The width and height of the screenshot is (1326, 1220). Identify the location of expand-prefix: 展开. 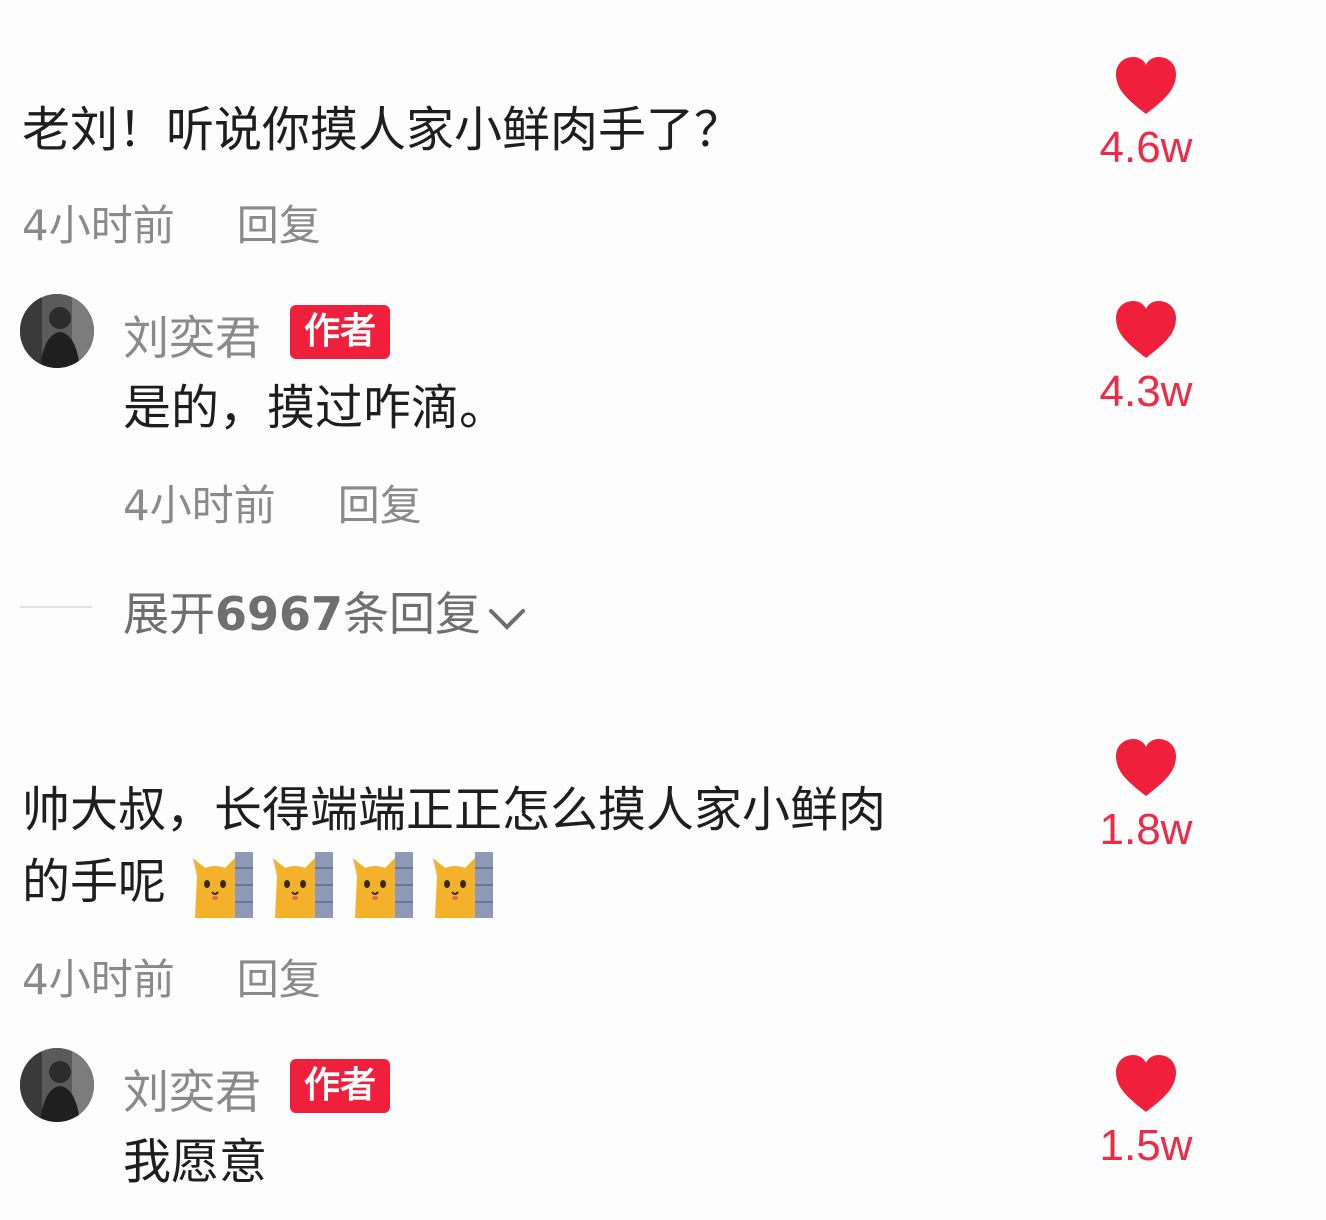
(169, 614).